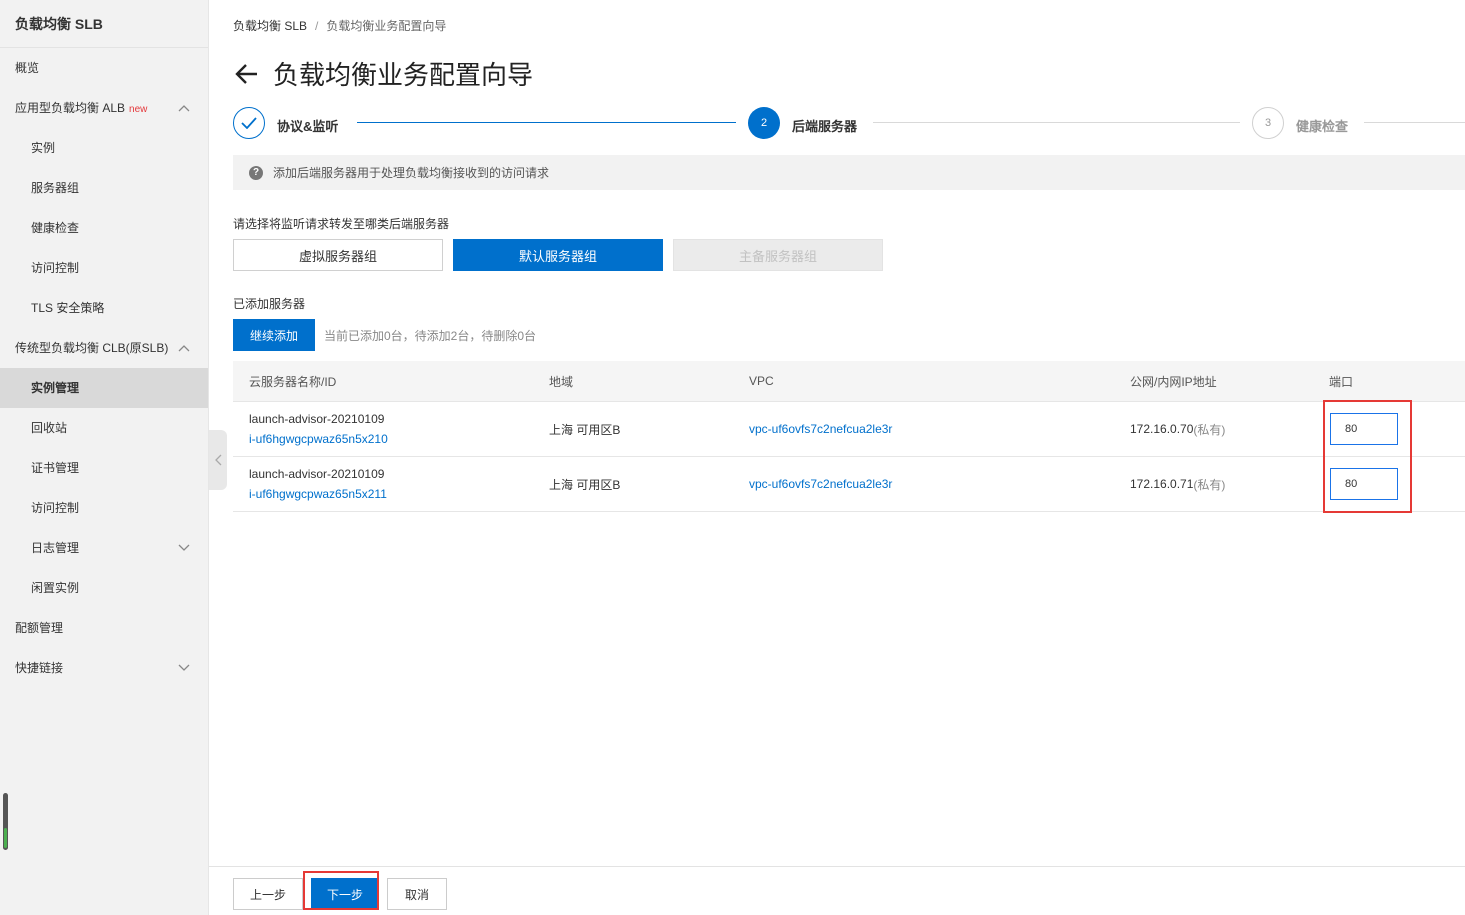 The height and width of the screenshot is (915, 1465). Describe the element at coordinates (104, 628) in the screenshot. I see `sidebar-item-quota: 配额管理` at that location.